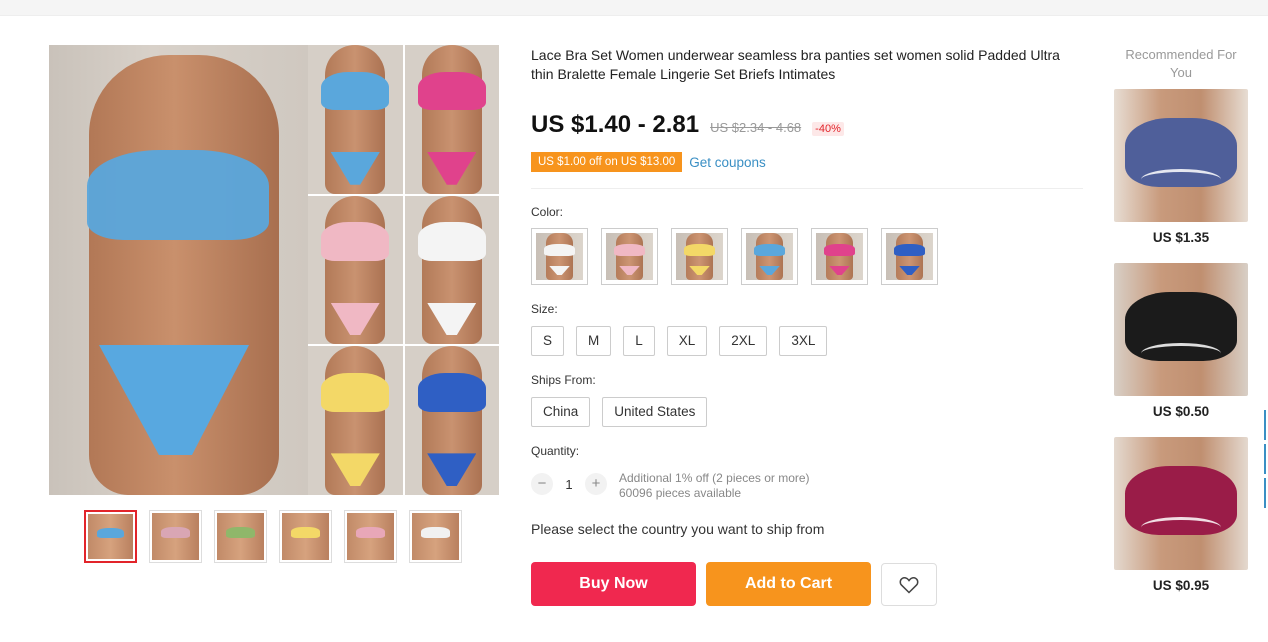  Describe the element at coordinates (594, 341) in the screenshot. I see `size-option: M` at that location.